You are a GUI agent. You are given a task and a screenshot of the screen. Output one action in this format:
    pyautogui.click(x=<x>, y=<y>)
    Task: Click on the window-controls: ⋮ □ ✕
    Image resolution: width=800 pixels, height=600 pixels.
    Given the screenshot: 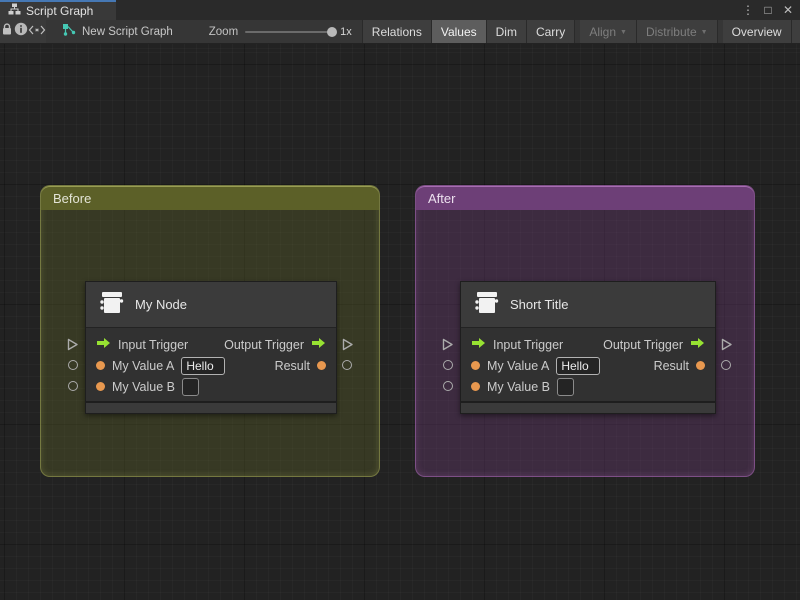 What is the action you would take?
    pyautogui.click(x=768, y=10)
    